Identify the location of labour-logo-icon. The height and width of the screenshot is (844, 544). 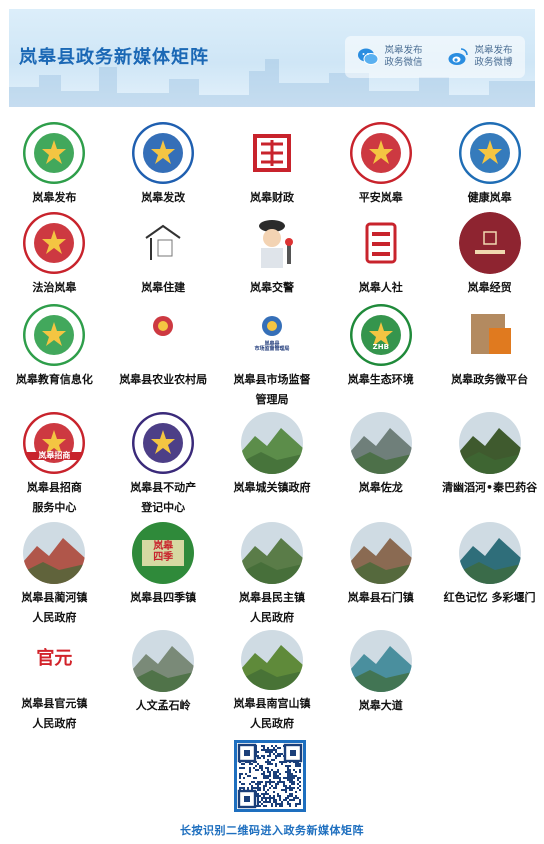
(380, 243).